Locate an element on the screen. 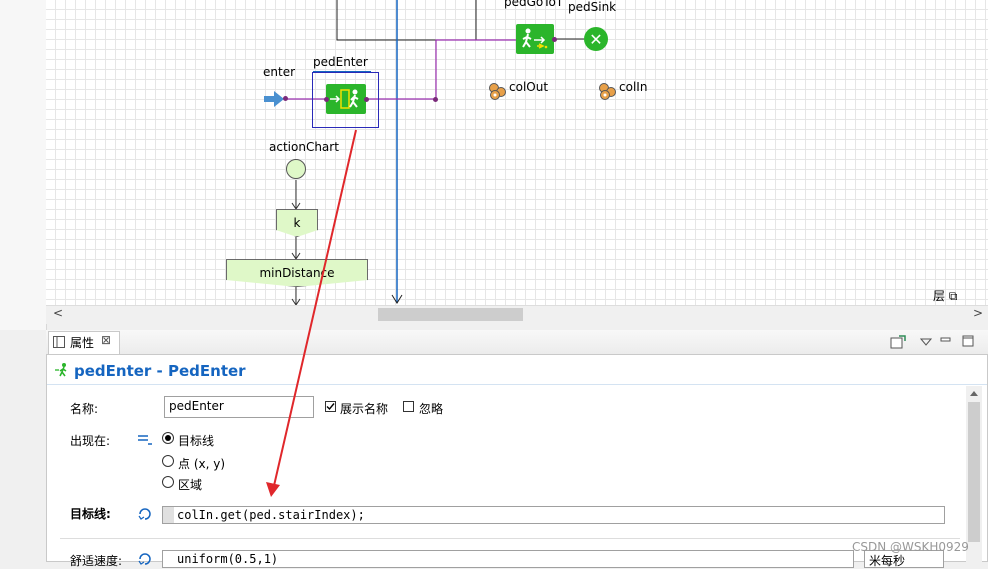  pedenter-in-port is located at coordinates (326, 99).